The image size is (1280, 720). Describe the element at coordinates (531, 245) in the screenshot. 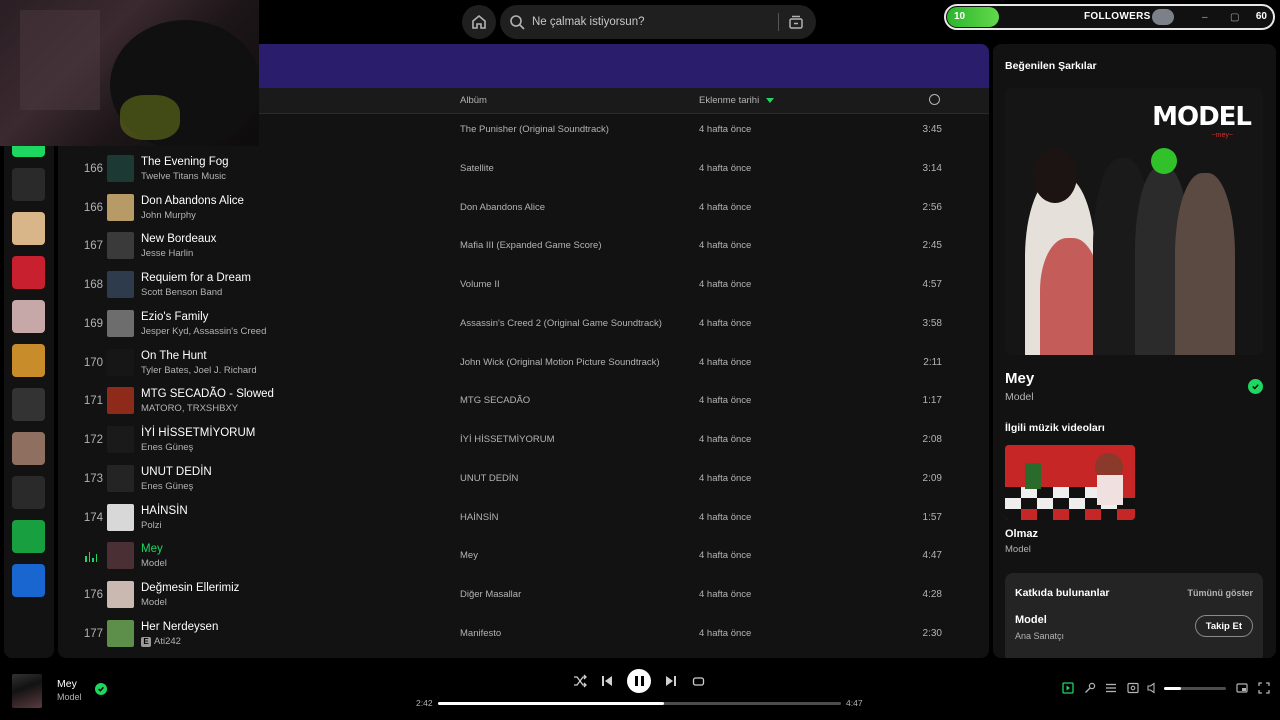

I see `track-album: Mafia III (Expanded Game Score)` at that location.